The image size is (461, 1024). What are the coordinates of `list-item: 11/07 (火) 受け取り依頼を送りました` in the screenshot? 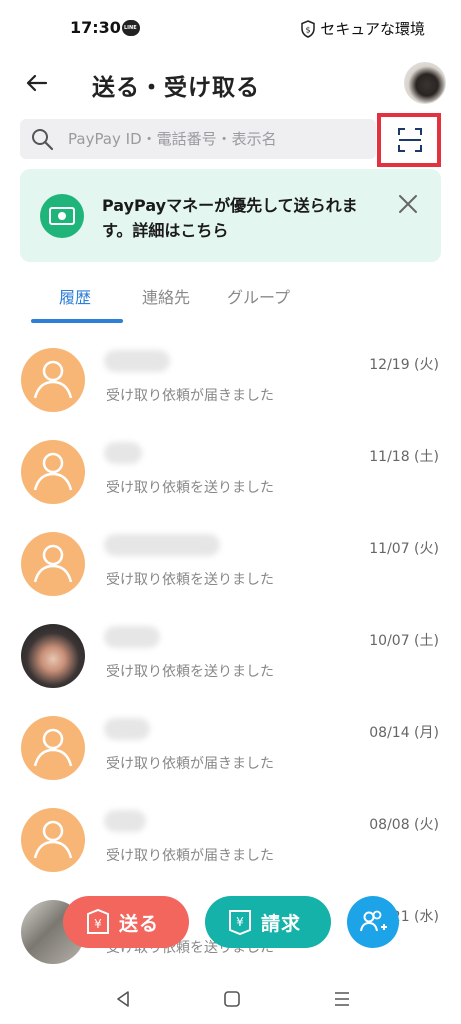 It's located at (230, 570).